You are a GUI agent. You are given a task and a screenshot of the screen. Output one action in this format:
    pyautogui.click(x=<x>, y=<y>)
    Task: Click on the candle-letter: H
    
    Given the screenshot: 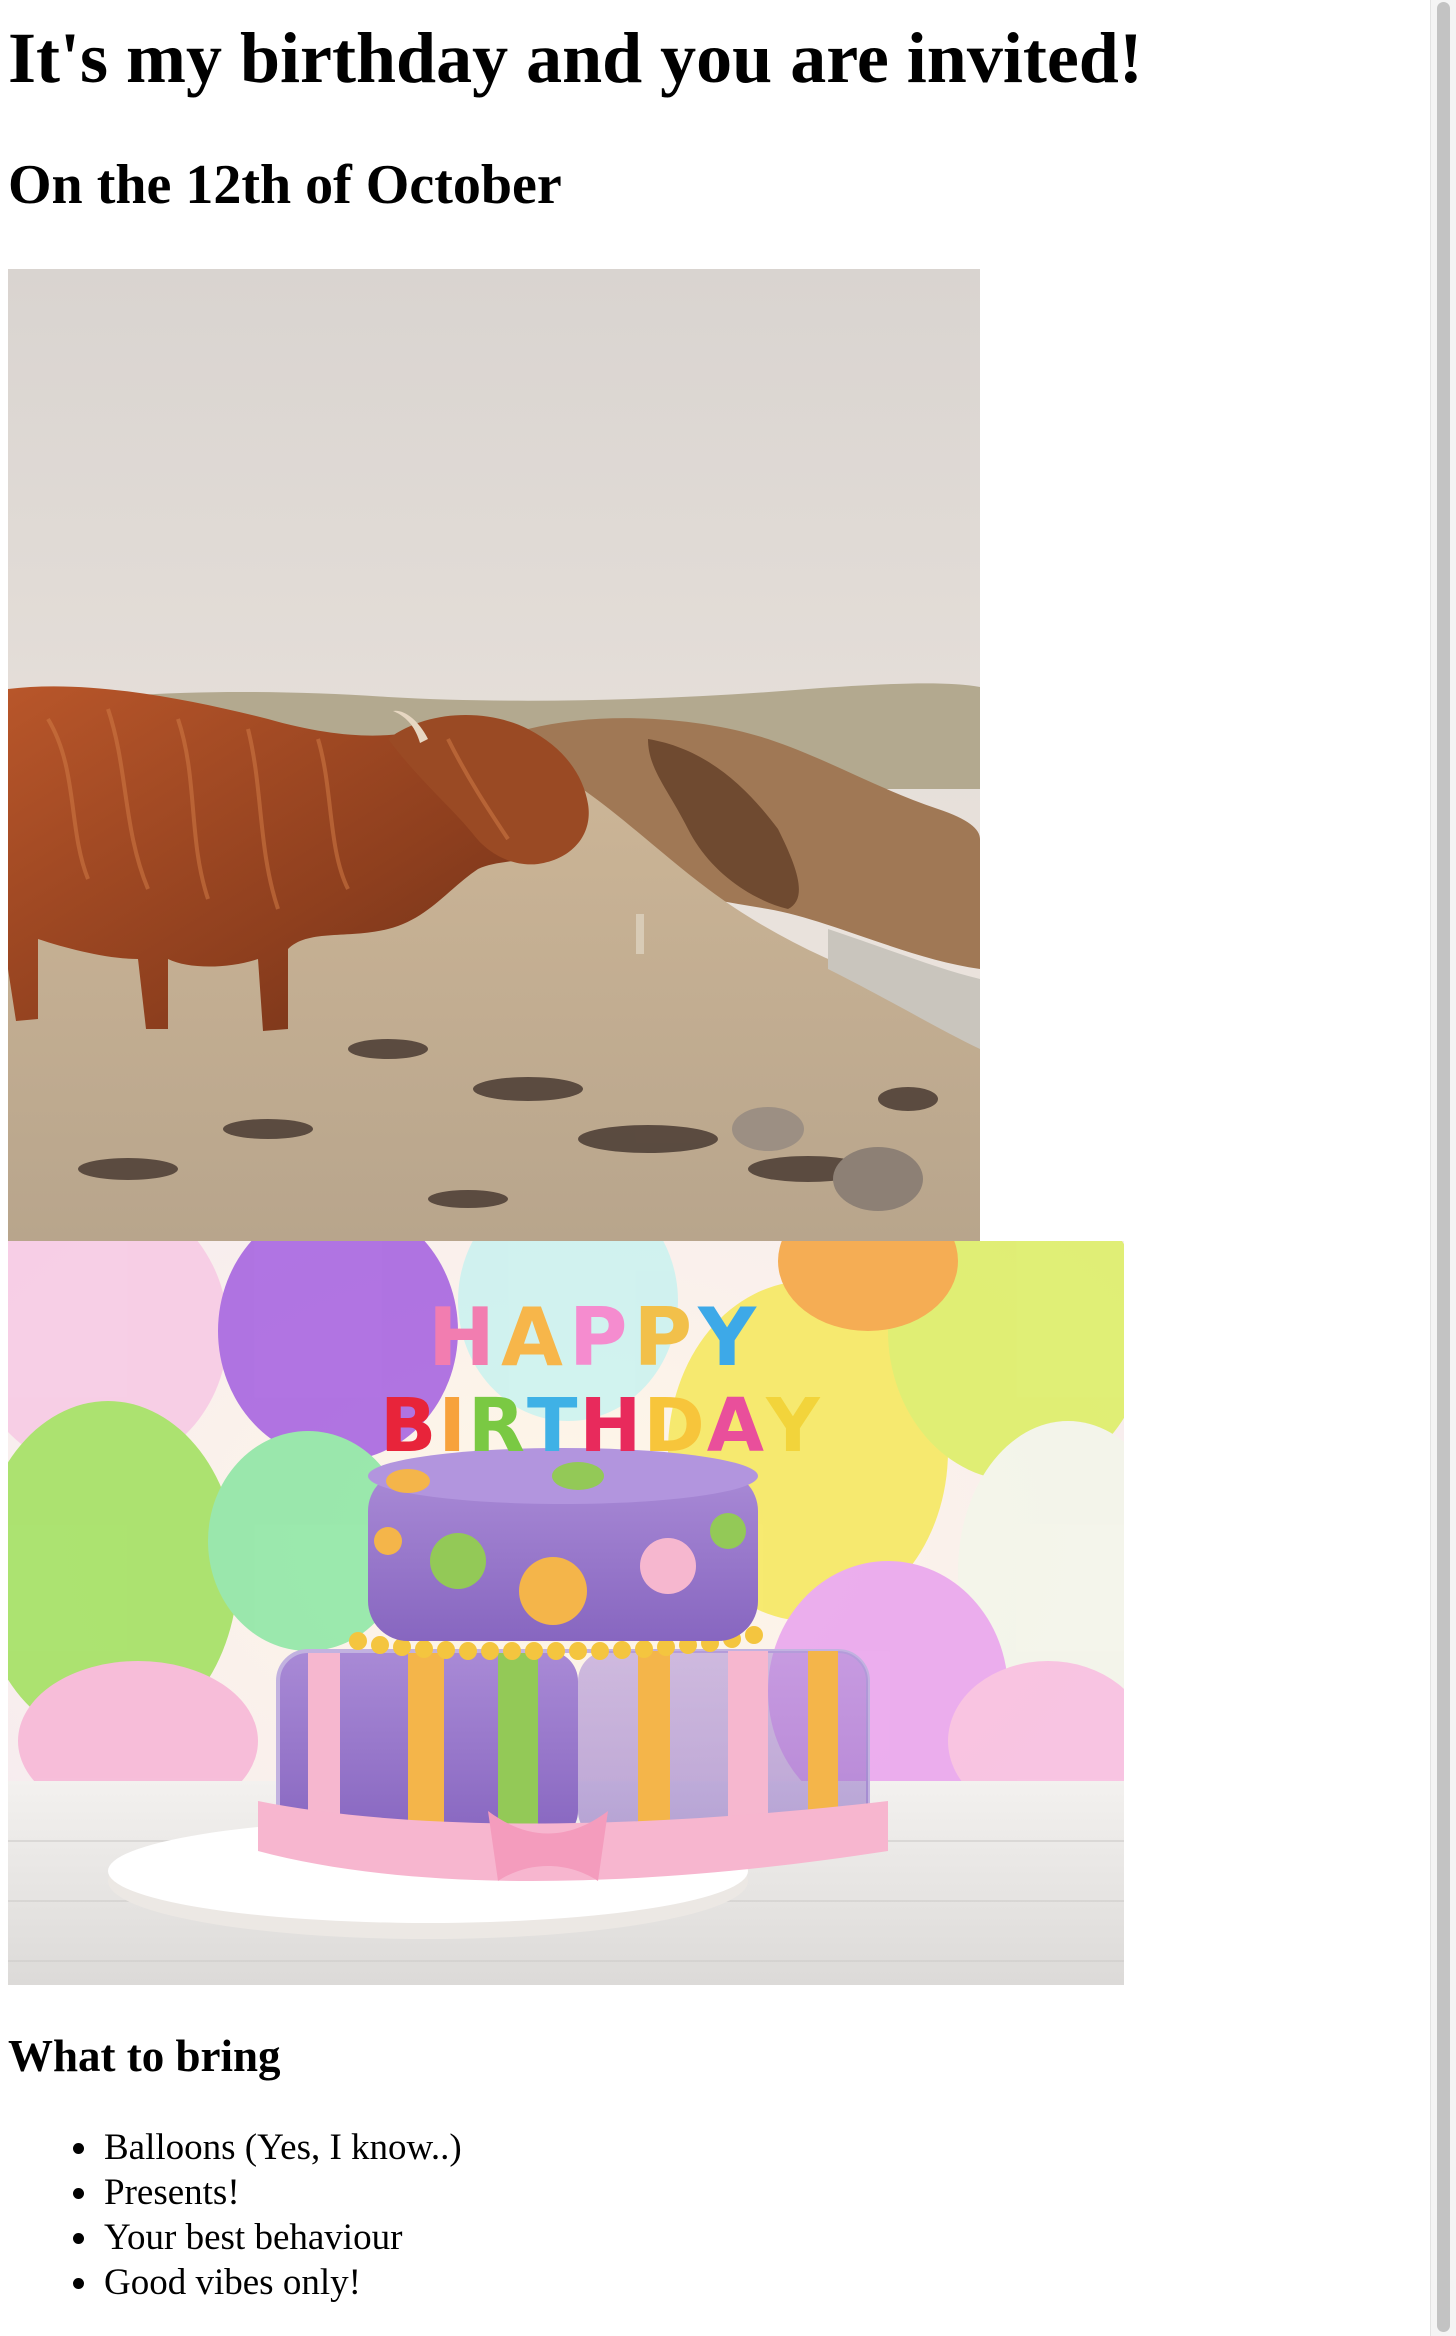 What is the action you would take?
    pyautogui.click(x=610, y=1426)
    